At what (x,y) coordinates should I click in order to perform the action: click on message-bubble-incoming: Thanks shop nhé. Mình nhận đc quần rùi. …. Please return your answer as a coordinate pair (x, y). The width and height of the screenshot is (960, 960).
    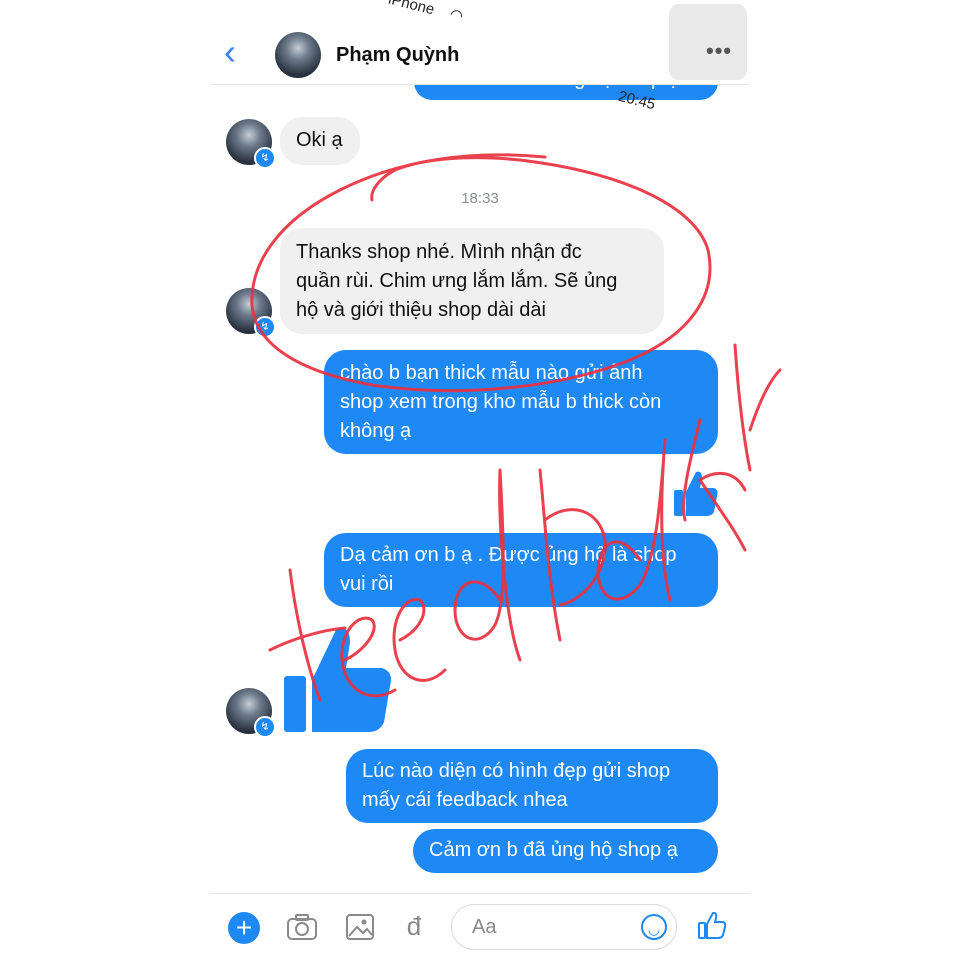
    Looking at the image, I should click on (472, 281).